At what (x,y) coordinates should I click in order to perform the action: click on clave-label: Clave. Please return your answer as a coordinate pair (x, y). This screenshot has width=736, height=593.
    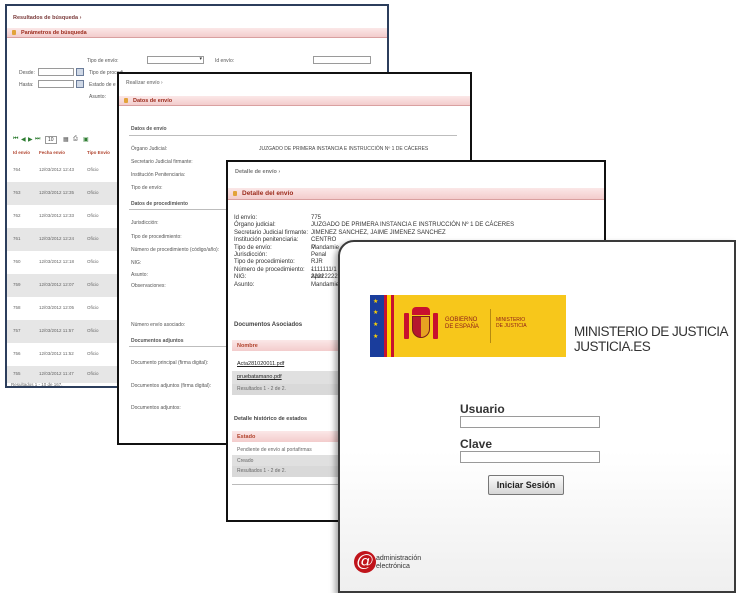
    Looking at the image, I should click on (476, 444).